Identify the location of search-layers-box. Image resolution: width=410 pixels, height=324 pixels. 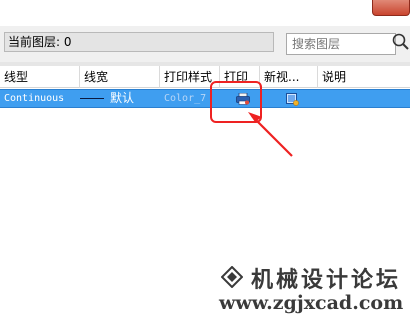
(341, 44).